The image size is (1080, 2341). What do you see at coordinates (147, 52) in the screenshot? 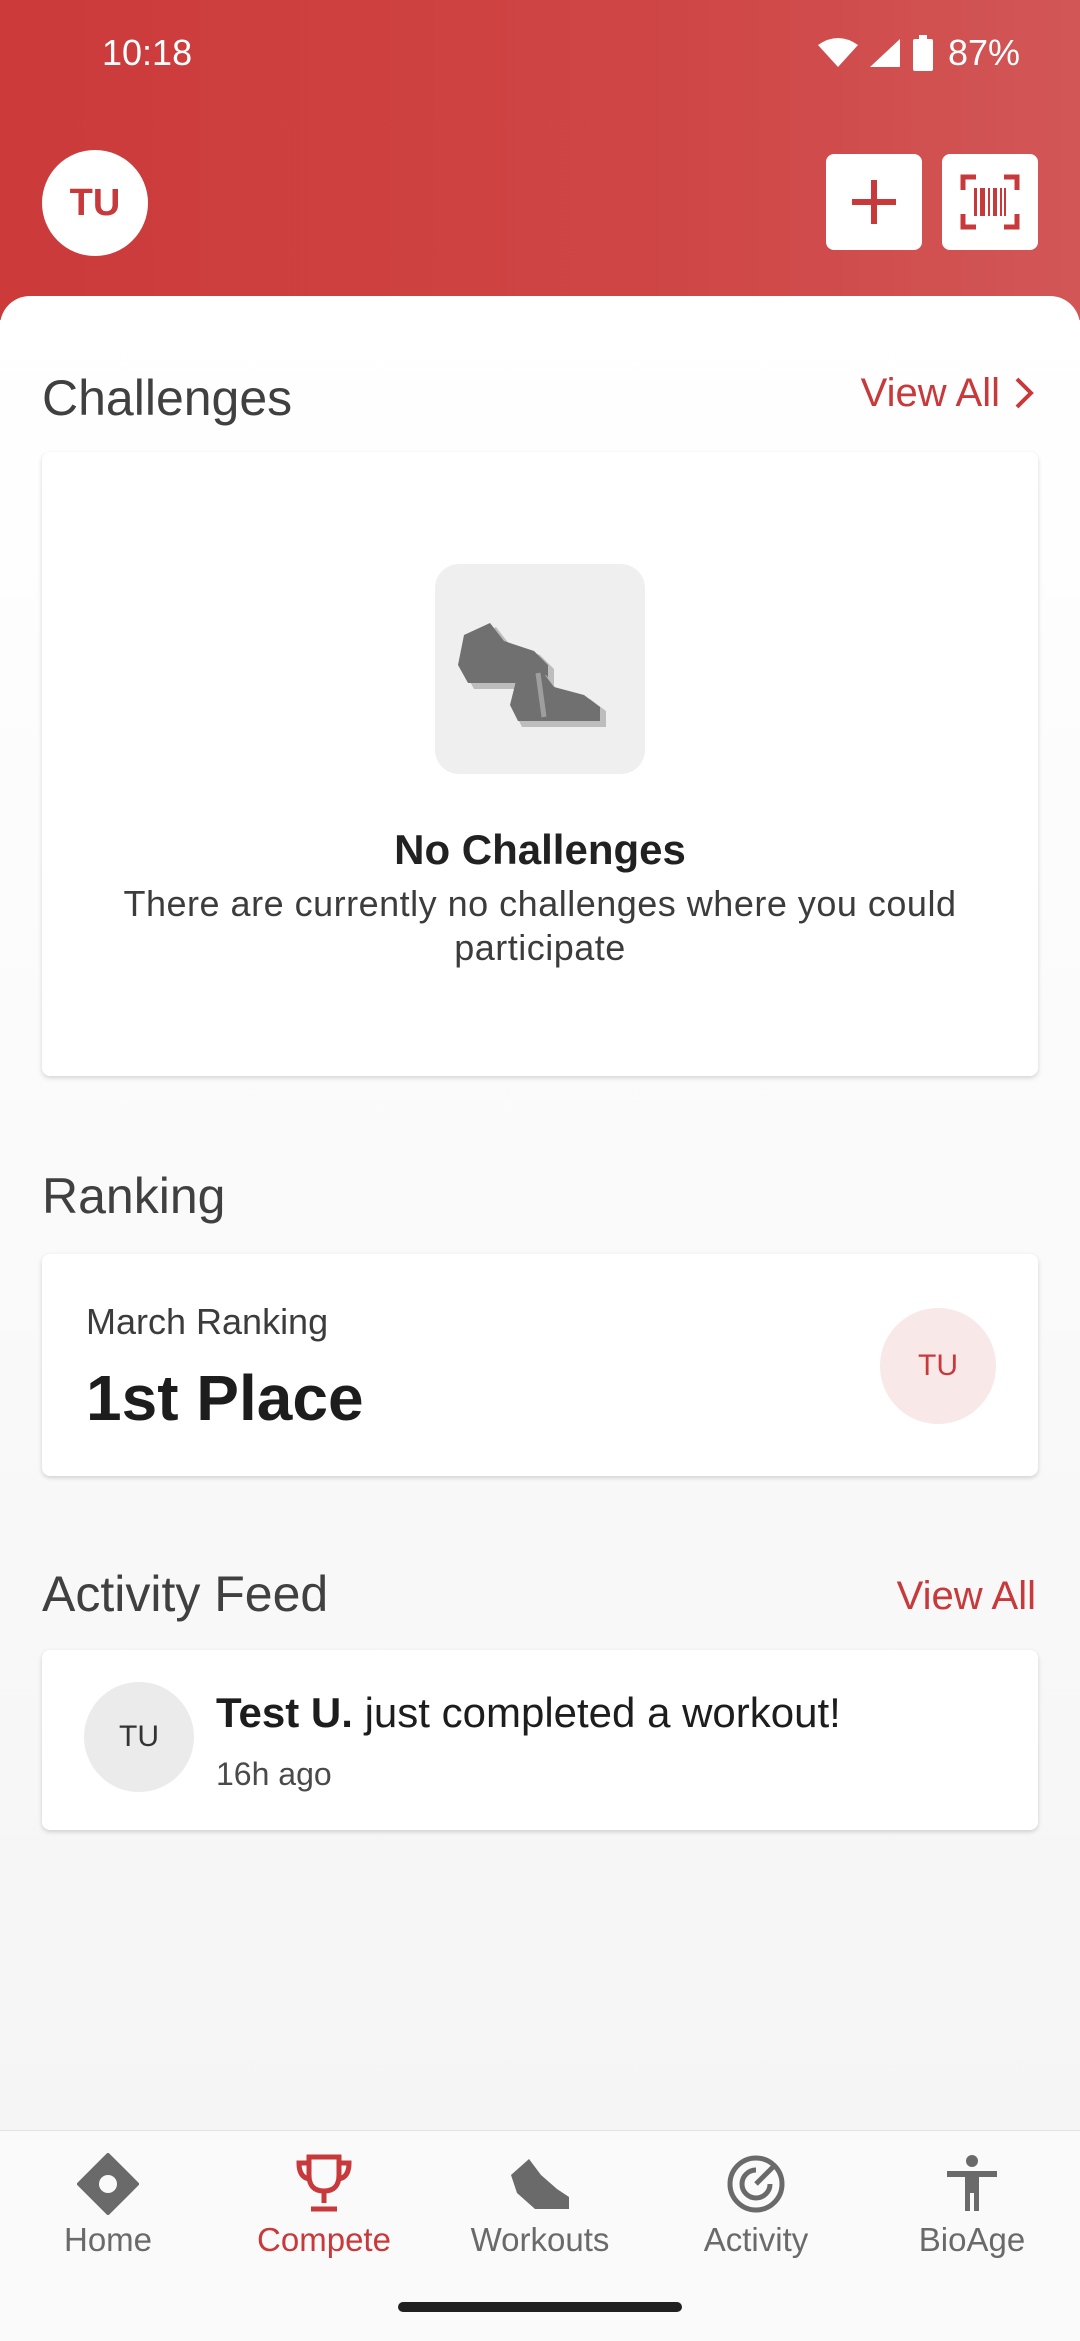
I see `status-time: 10:18` at bounding box center [147, 52].